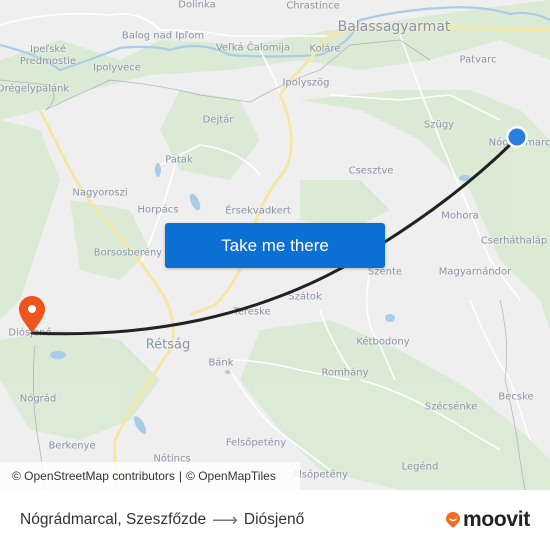 The width and height of the screenshot is (550, 550). I want to click on brand-name: moovit, so click(496, 519).